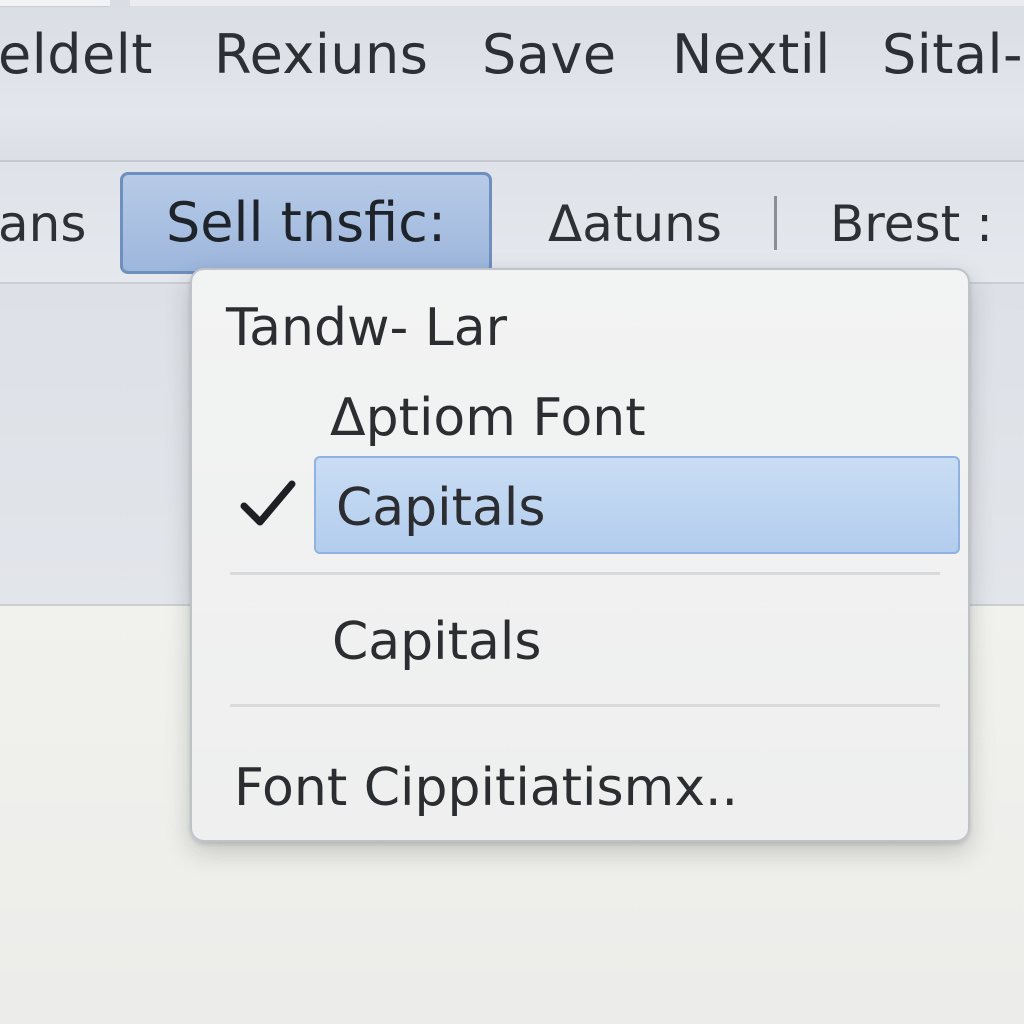  I want to click on dropdown-item-font-options: Font Cippitiatismx.., so click(486, 788).